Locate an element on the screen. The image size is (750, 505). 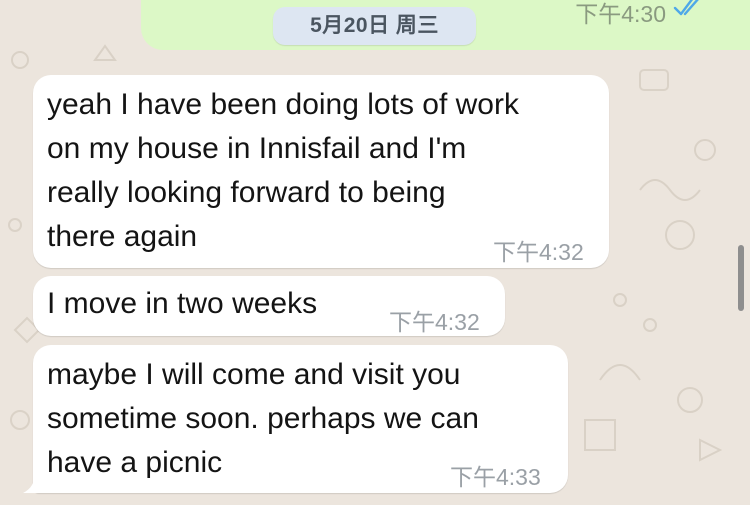
scroll-indicator is located at coordinates (741, 278).